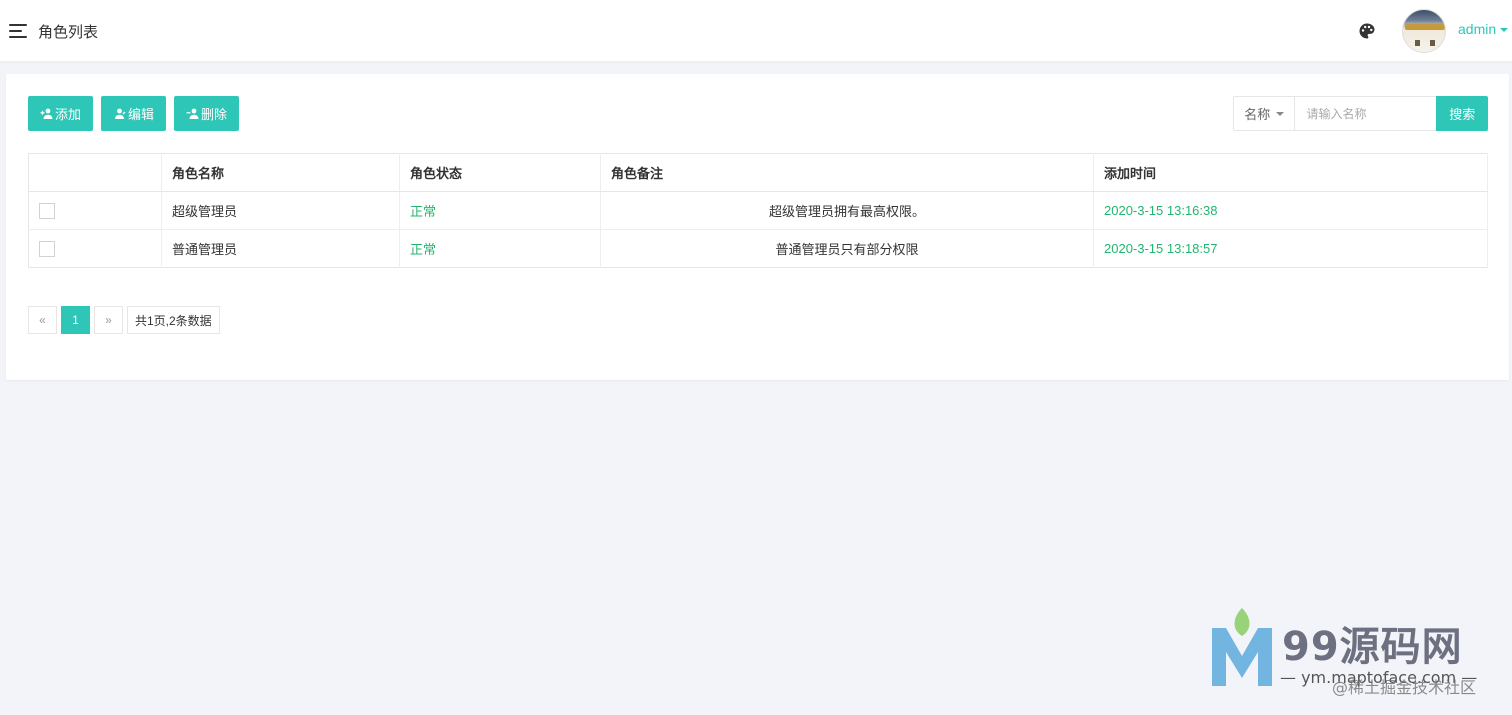 The width and height of the screenshot is (1512, 715). I want to click on role-remark: 超级管理员拥有最高权限。, so click(847, 210).